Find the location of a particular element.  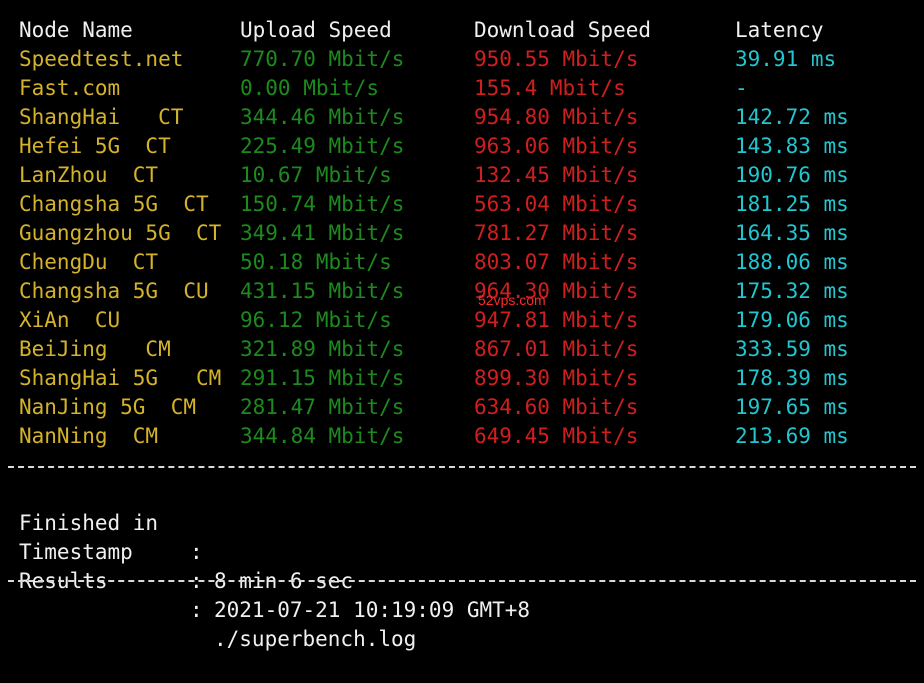

table-row: Fast.com 0.00 Mbit/s 155.4 Mbit/s - is located at coordinates (374, 88).